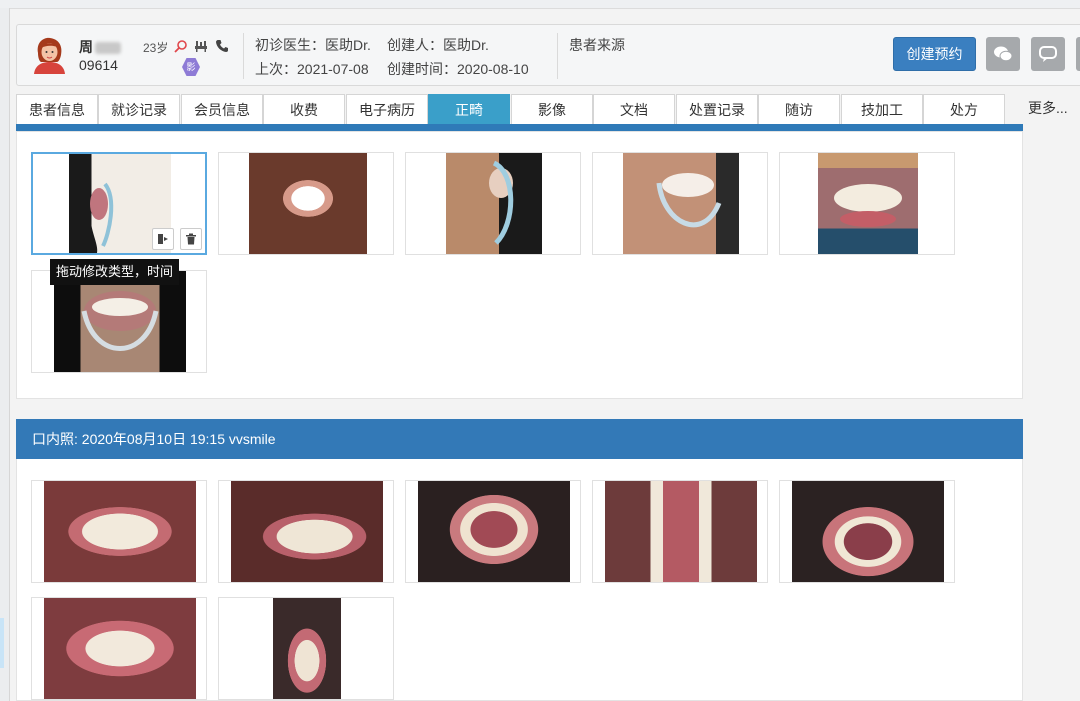 The image size is (1080, 701). I want to click on tab-charges: 收费, so click(304, 109).